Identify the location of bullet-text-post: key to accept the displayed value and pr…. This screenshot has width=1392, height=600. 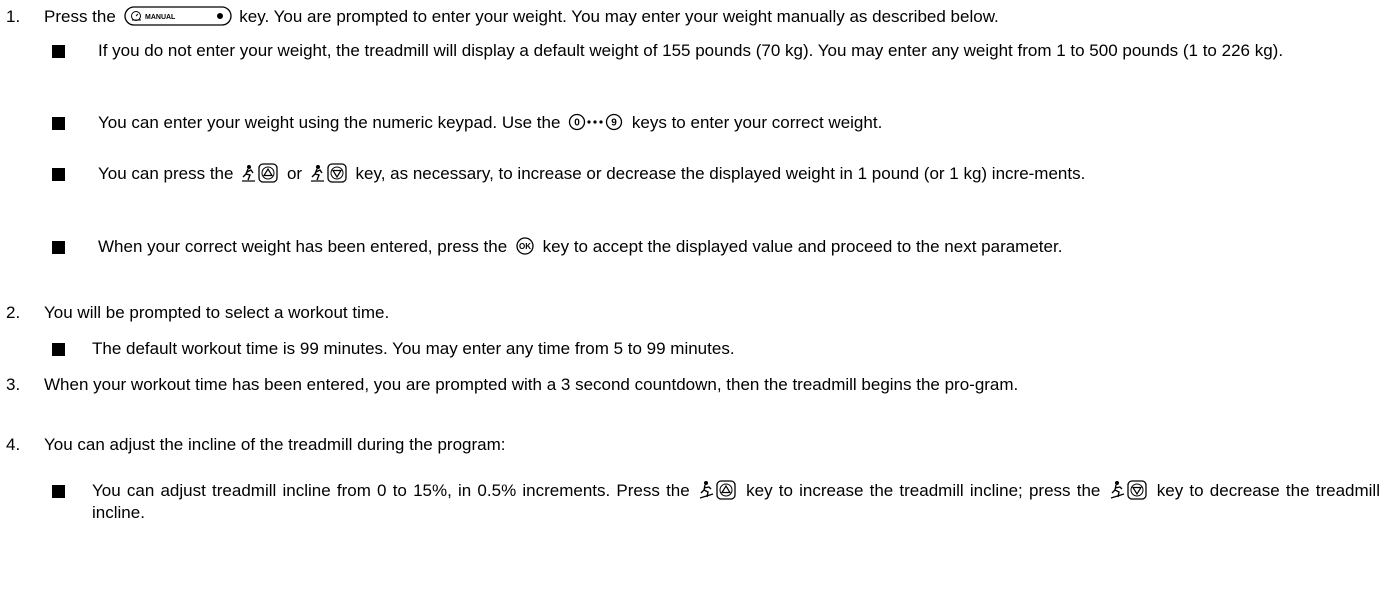
(802, 246).